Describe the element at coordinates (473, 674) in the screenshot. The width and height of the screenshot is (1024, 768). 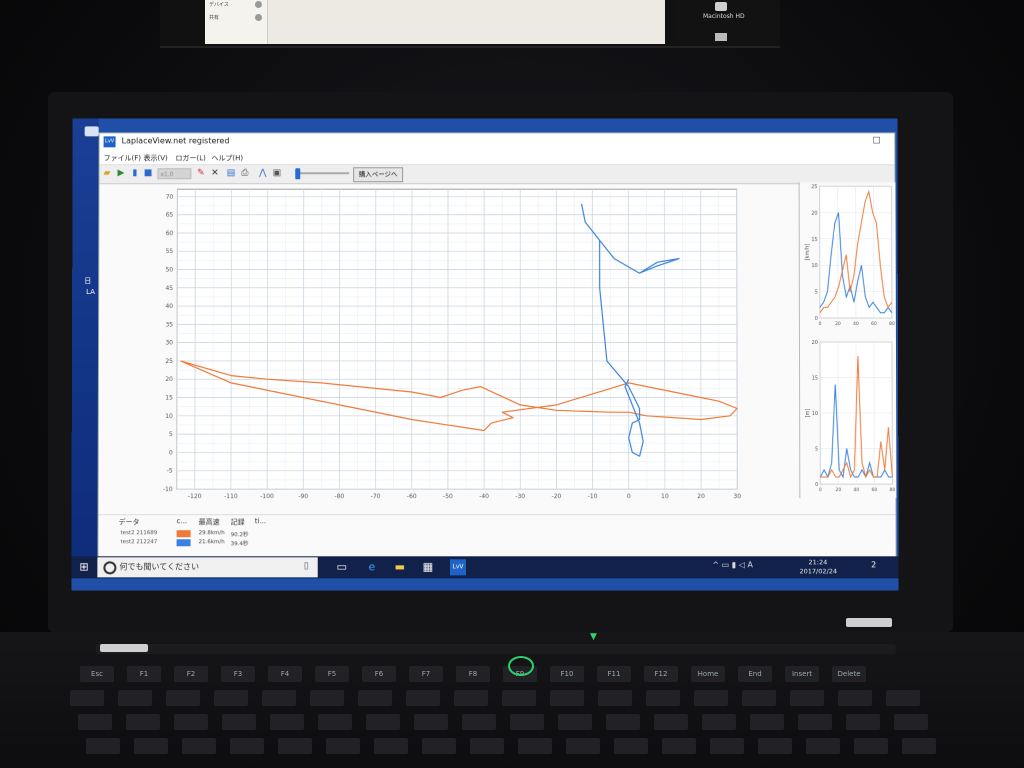
I see `keyboard-key: F8` at that location.